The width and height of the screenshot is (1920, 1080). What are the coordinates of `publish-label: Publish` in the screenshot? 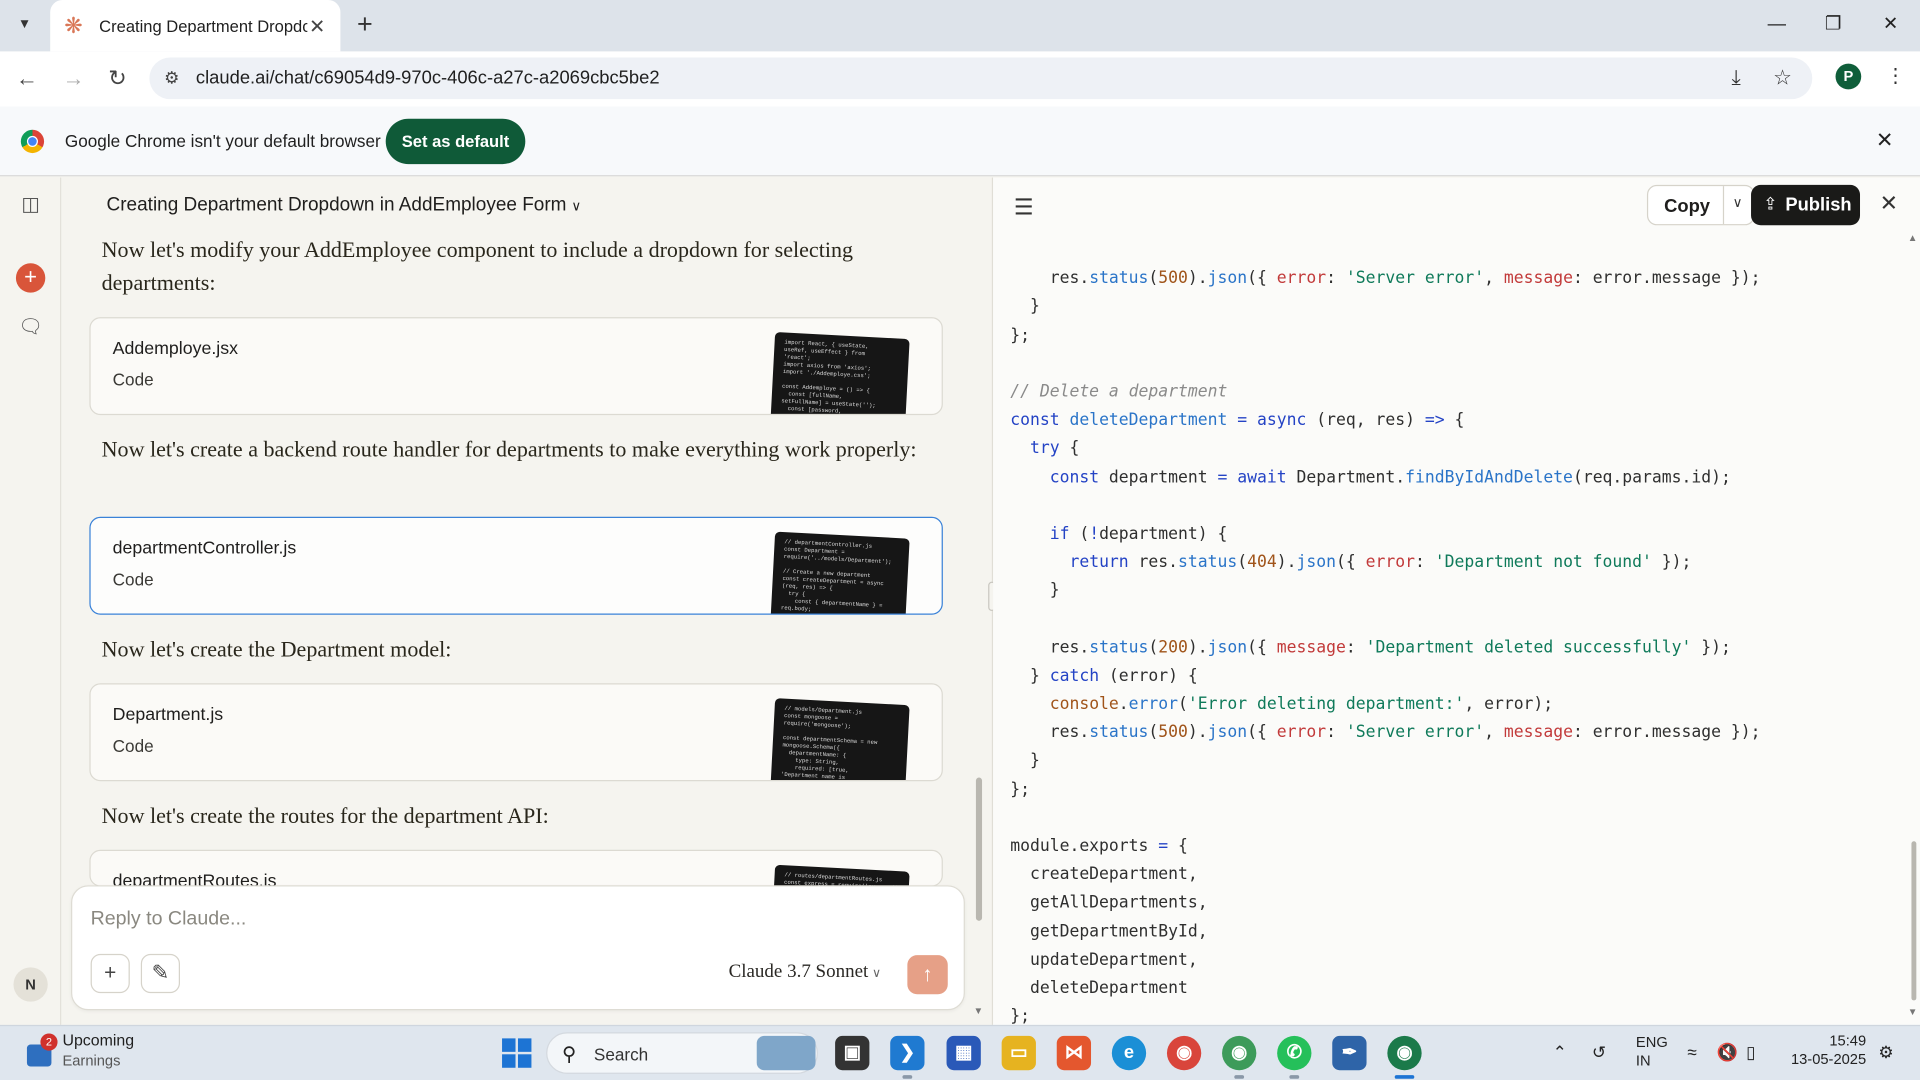 It's located at (1818, 205).